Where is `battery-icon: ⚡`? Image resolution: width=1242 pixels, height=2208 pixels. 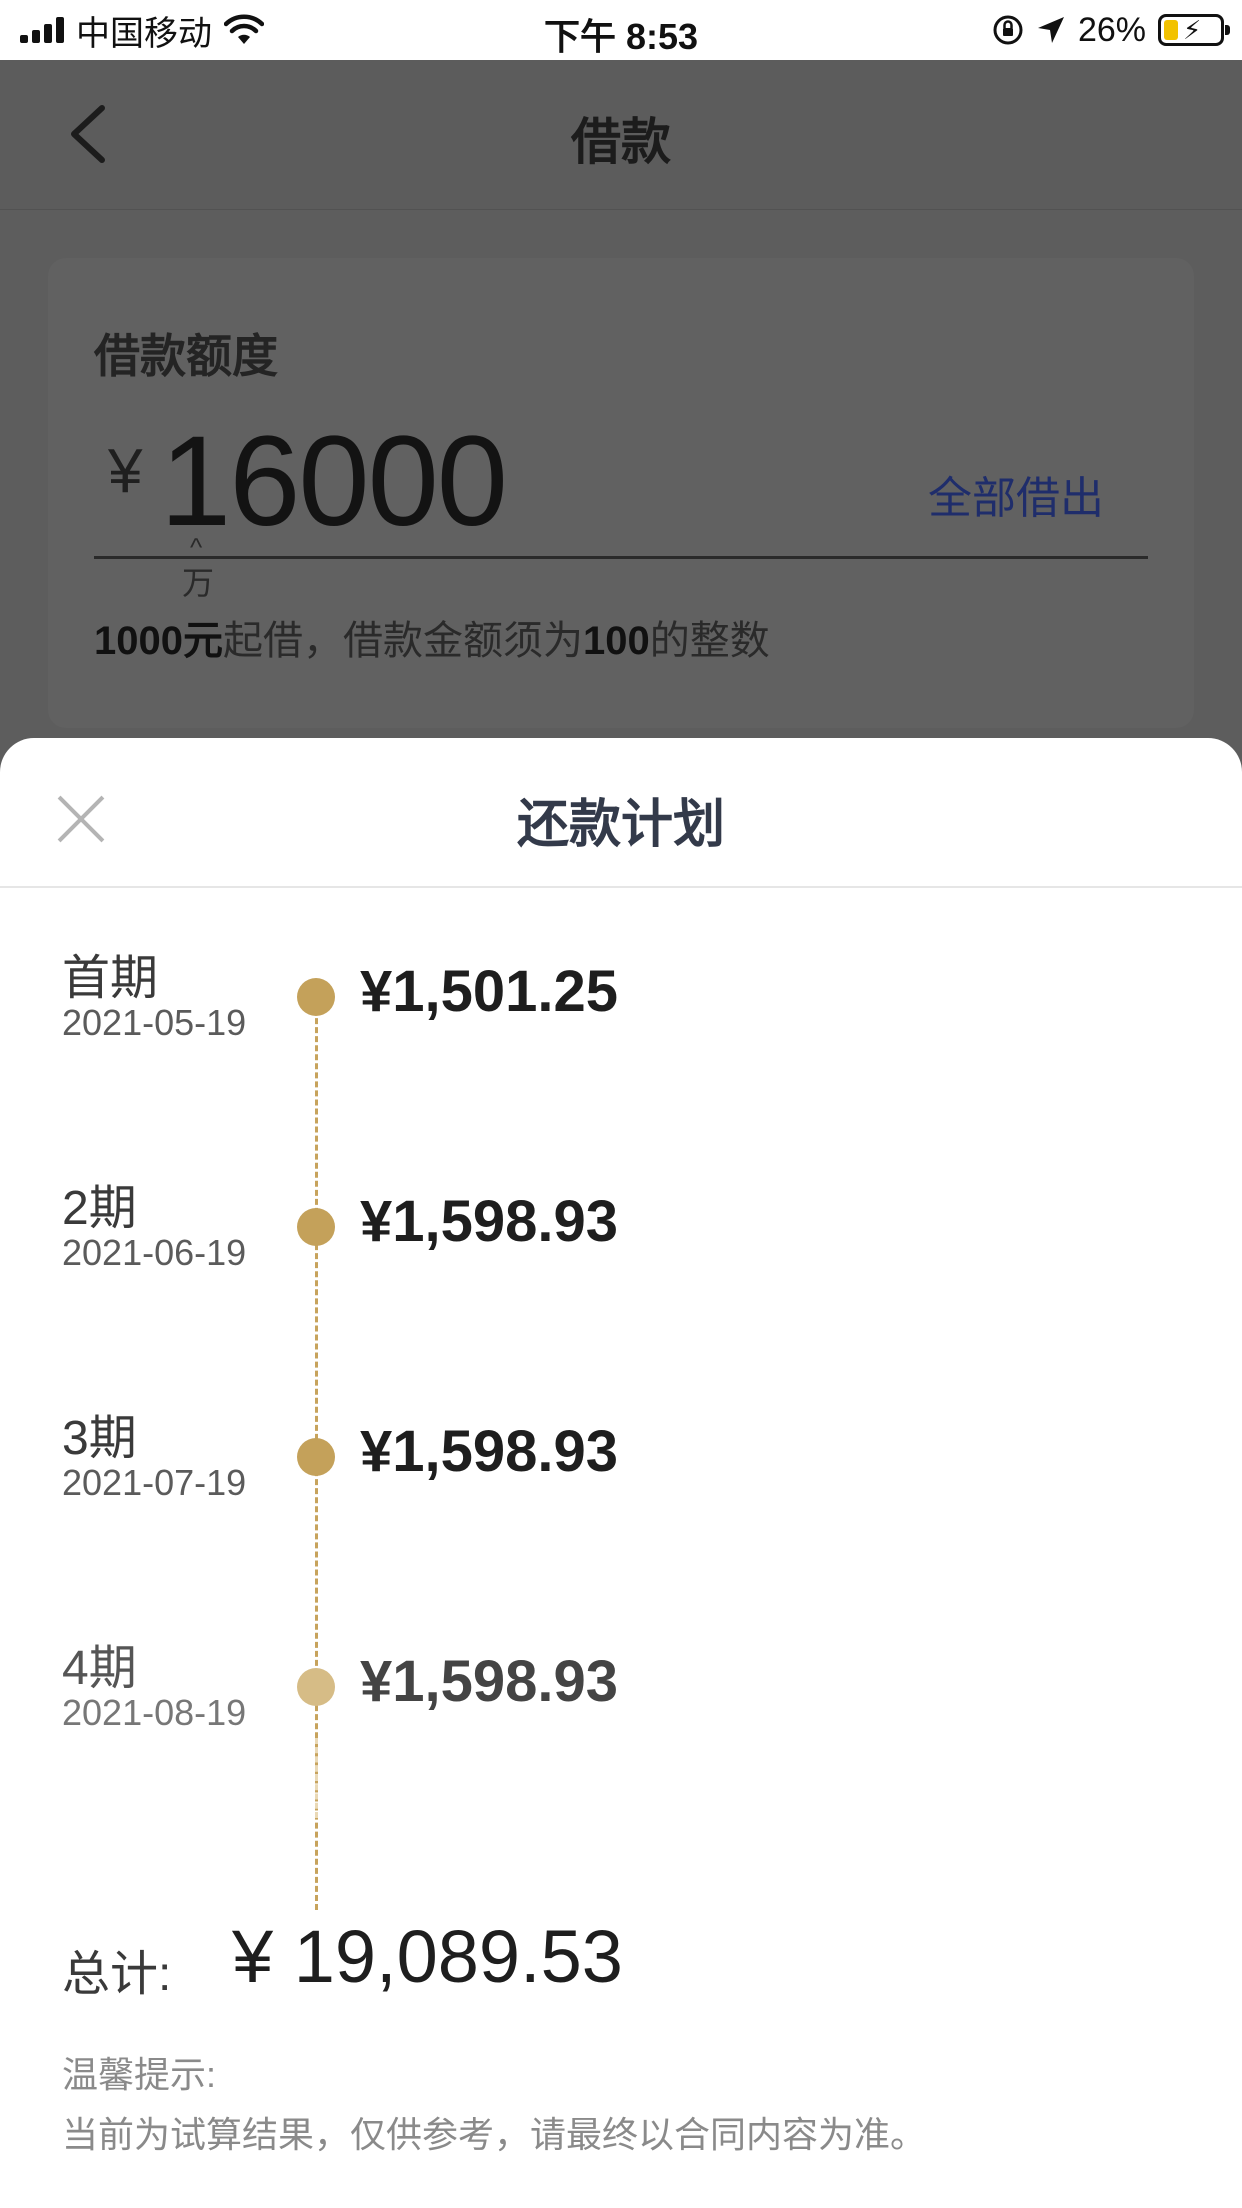 battery-icon: ⚡ is located at coordinates (1194, 30).